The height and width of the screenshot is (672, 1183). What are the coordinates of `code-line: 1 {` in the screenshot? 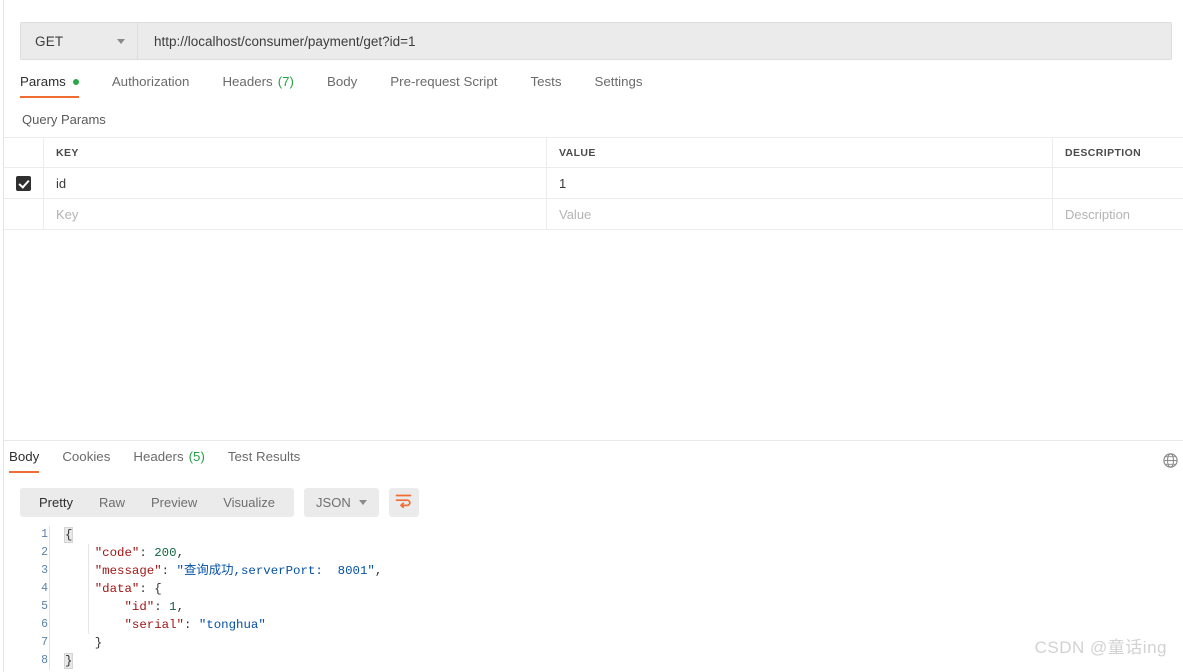 It's located at (590, 535).